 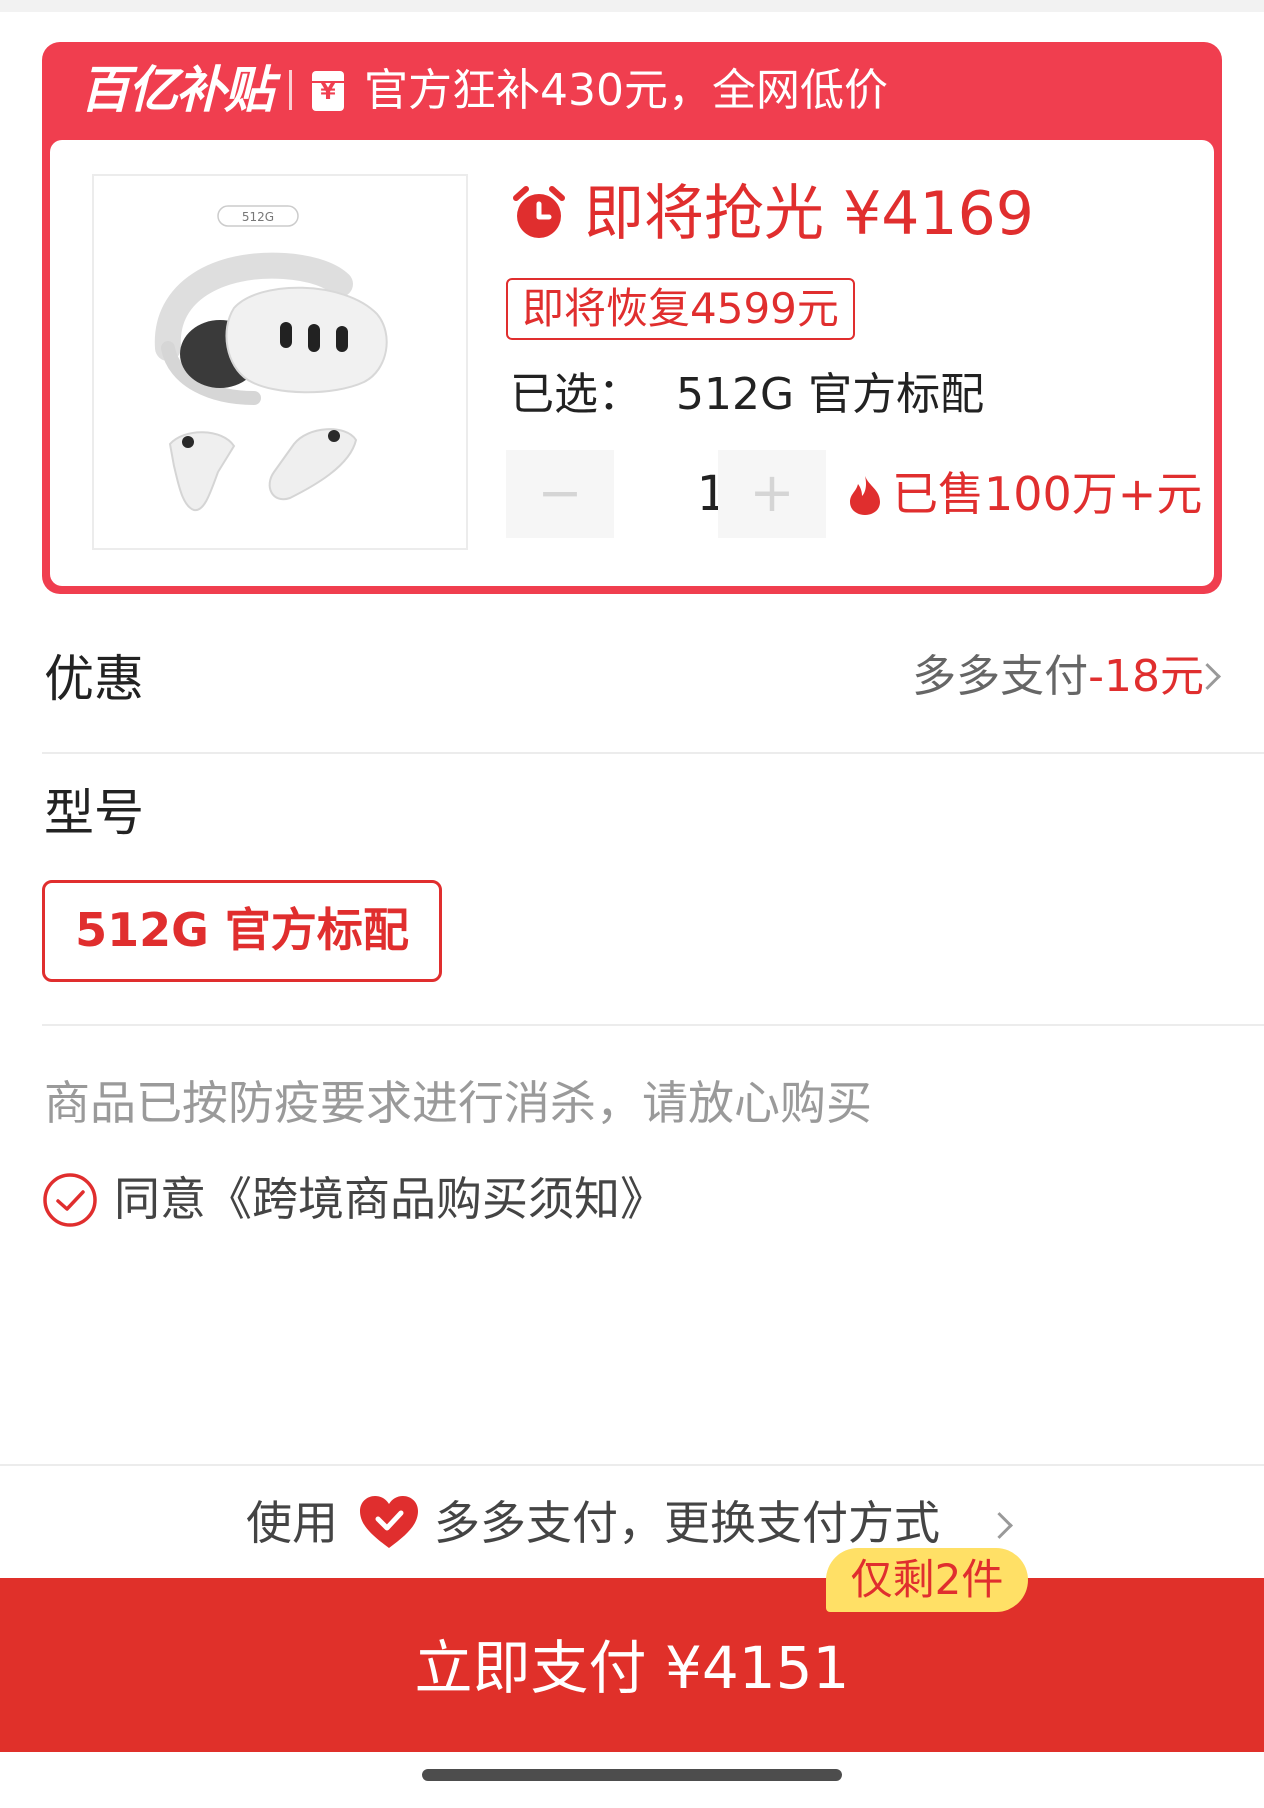 I want to click on model-label: 型号, so click(x=94, y=813).